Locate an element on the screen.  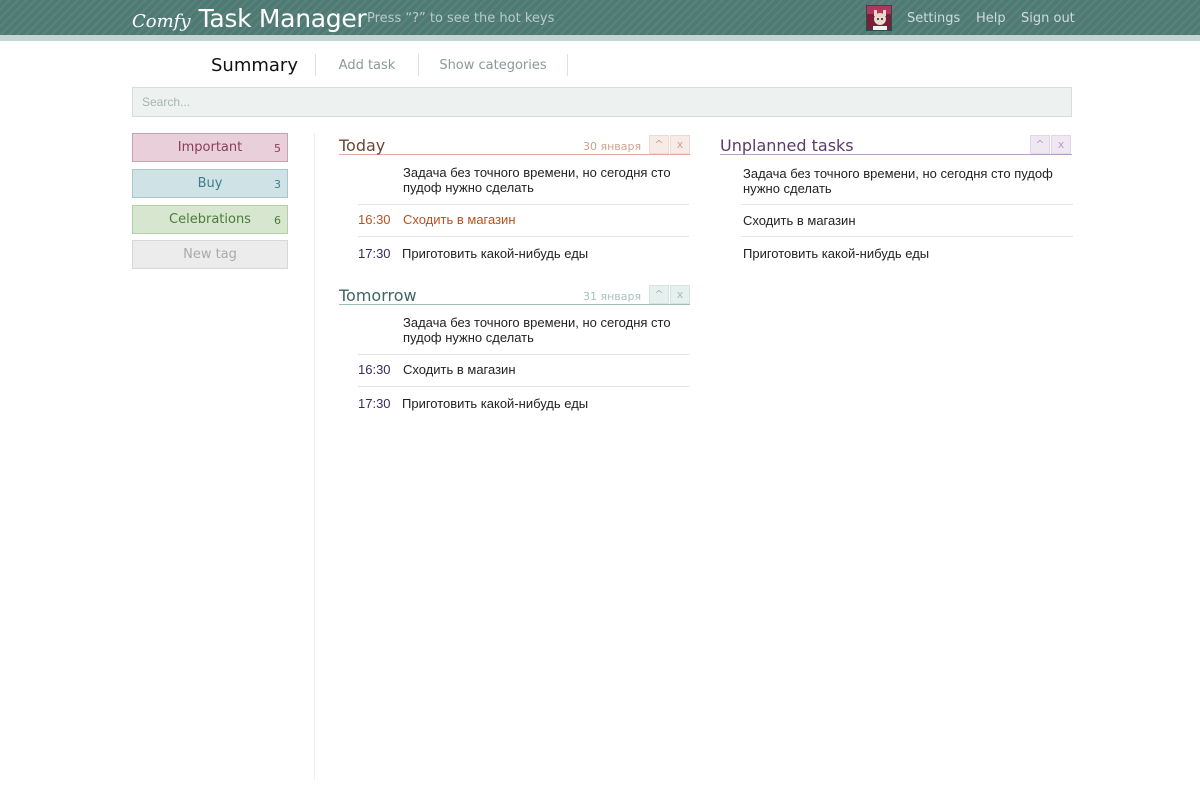
tab-add-task: Add task is located at coordinates (367, 65).